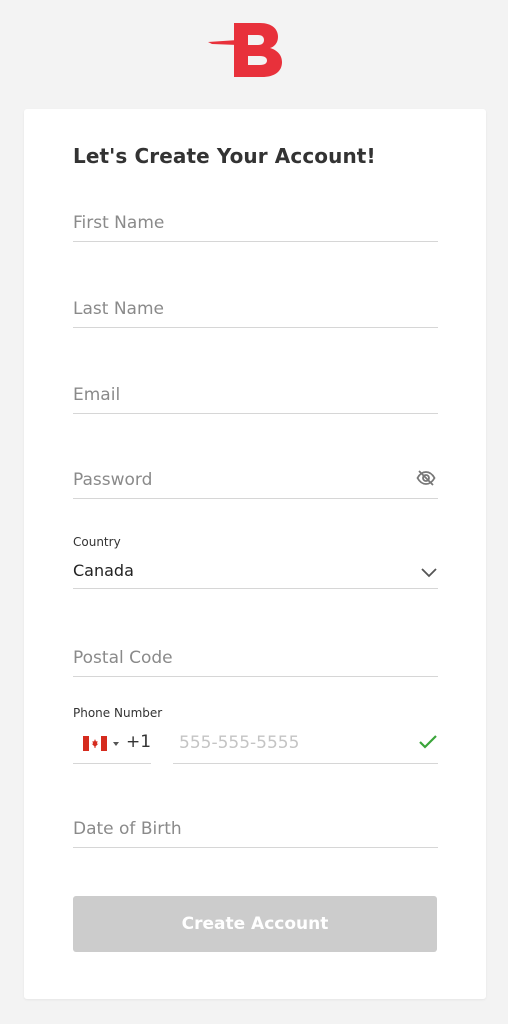 This screenshot has height=1024, width=508. What do you see at coordinates (428, 742) in the screenshot?
I see `check-icon` at bounding box center [428, 742].